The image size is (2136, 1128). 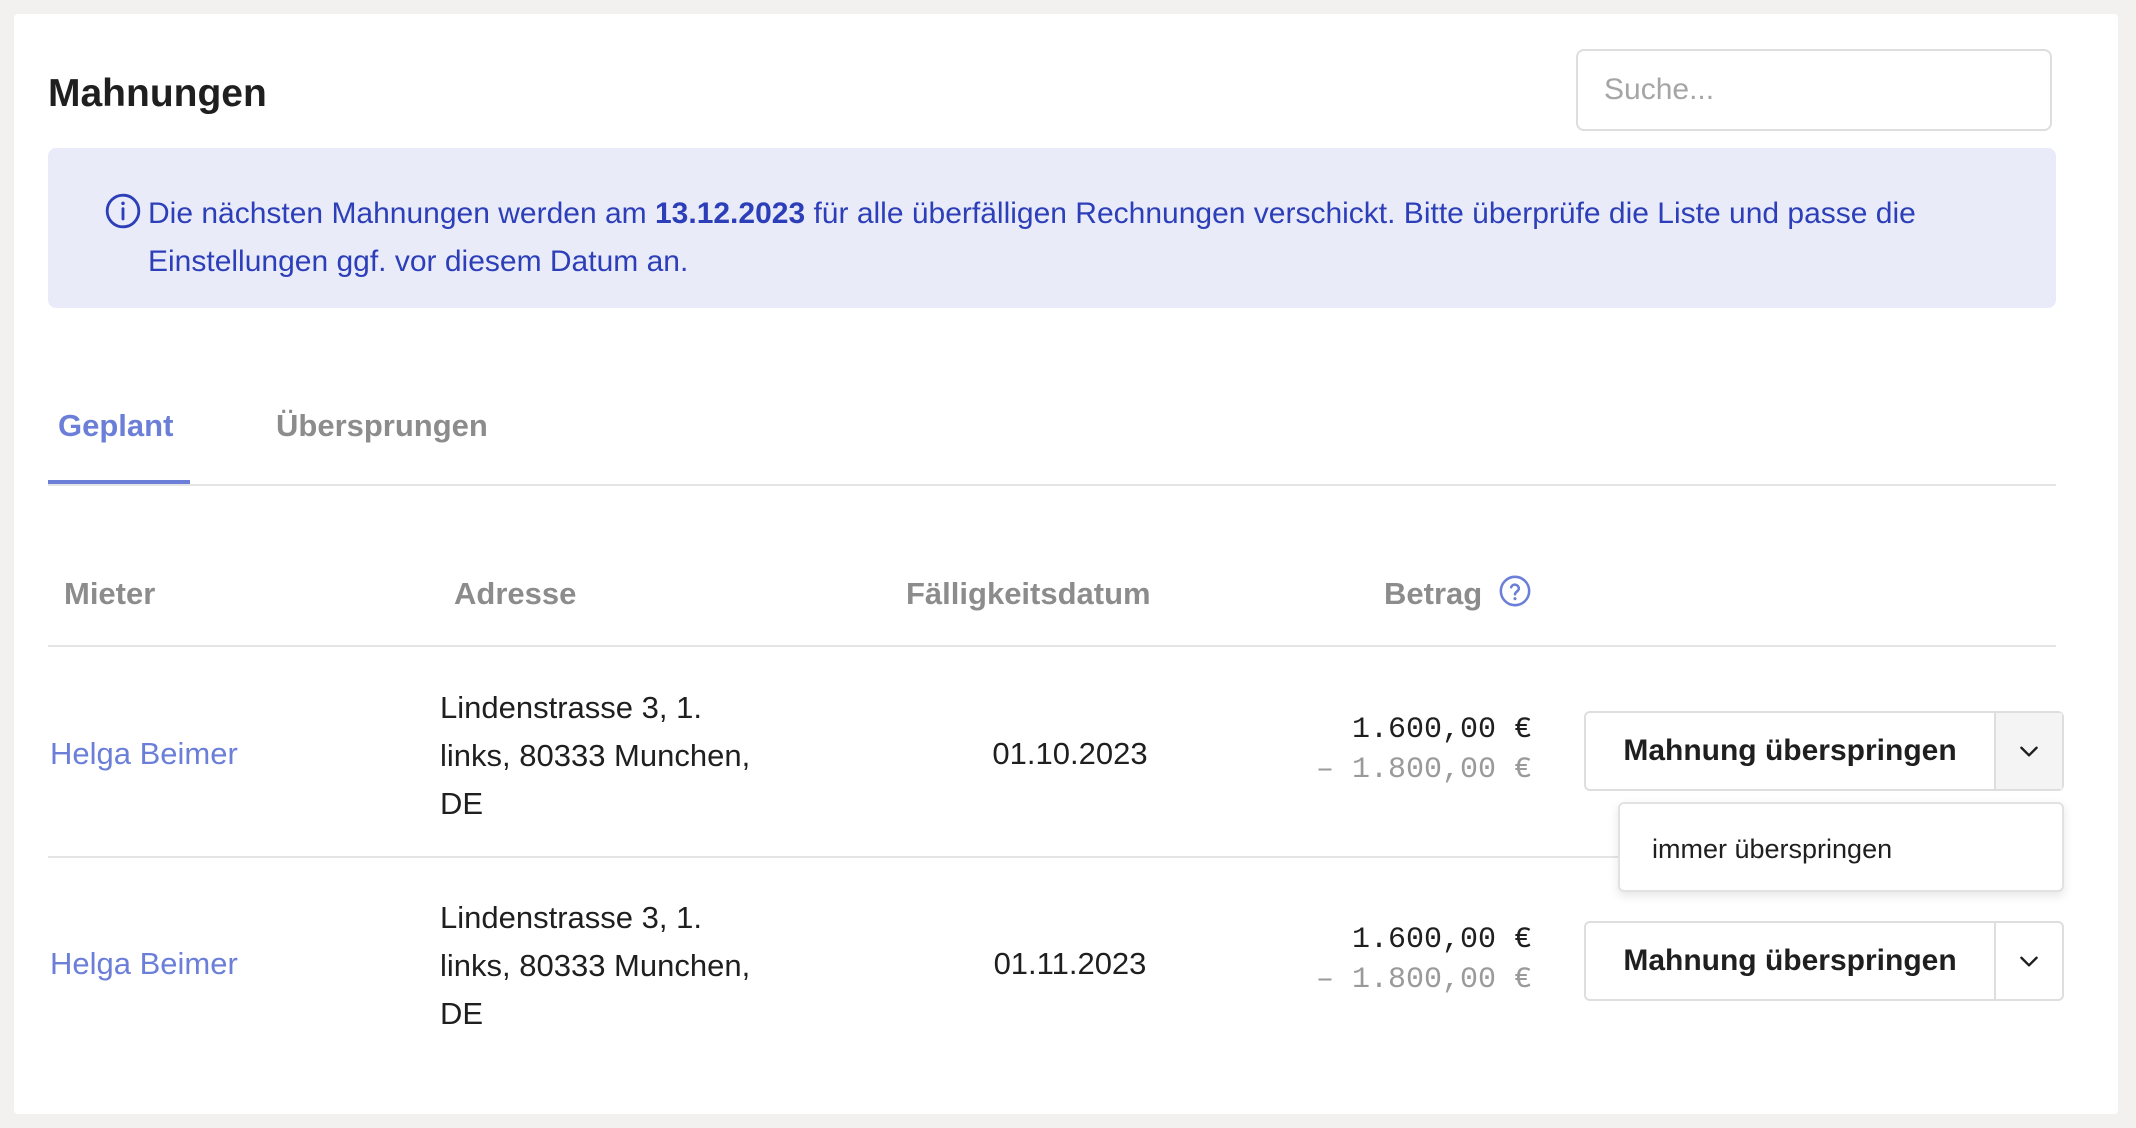 I want to click on column-header-amount: Betrag, so click(x=1433, y=593).